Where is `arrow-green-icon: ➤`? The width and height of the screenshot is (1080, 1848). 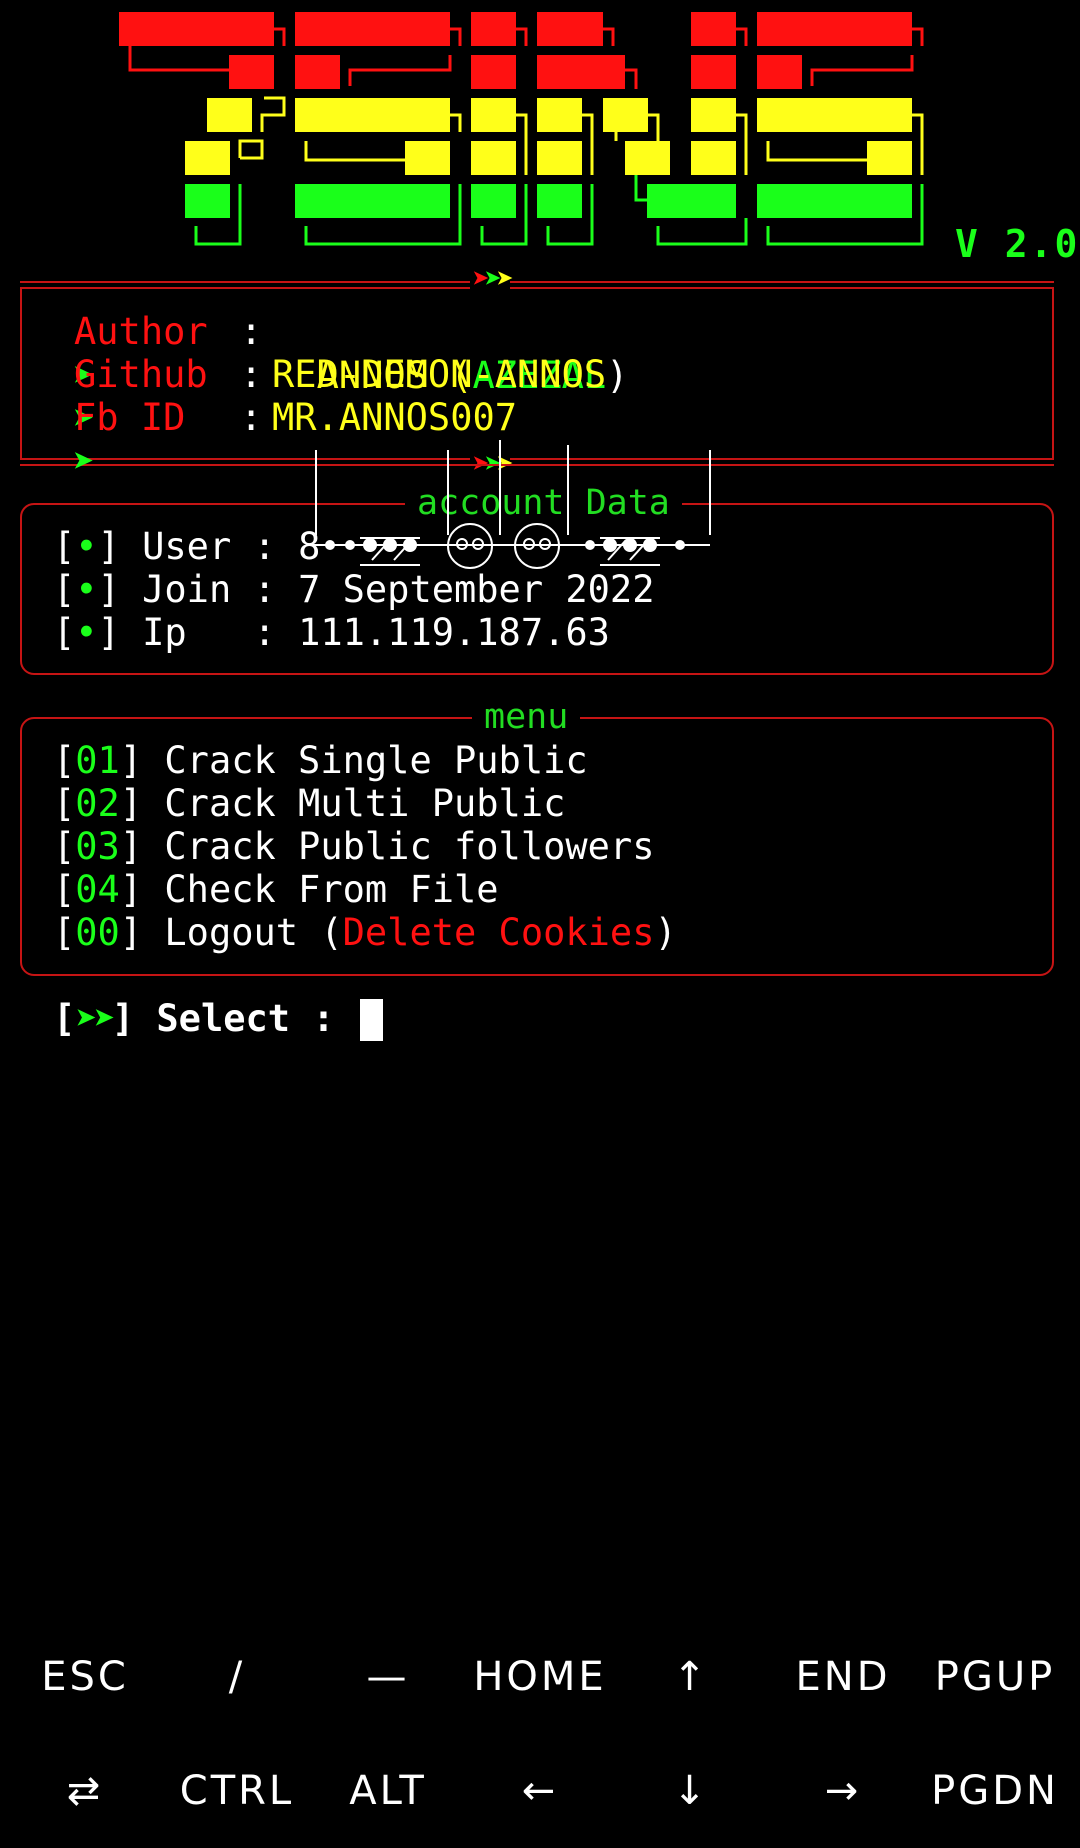
arrow-green-icon: ➤ is located at coordinates (493, 279).